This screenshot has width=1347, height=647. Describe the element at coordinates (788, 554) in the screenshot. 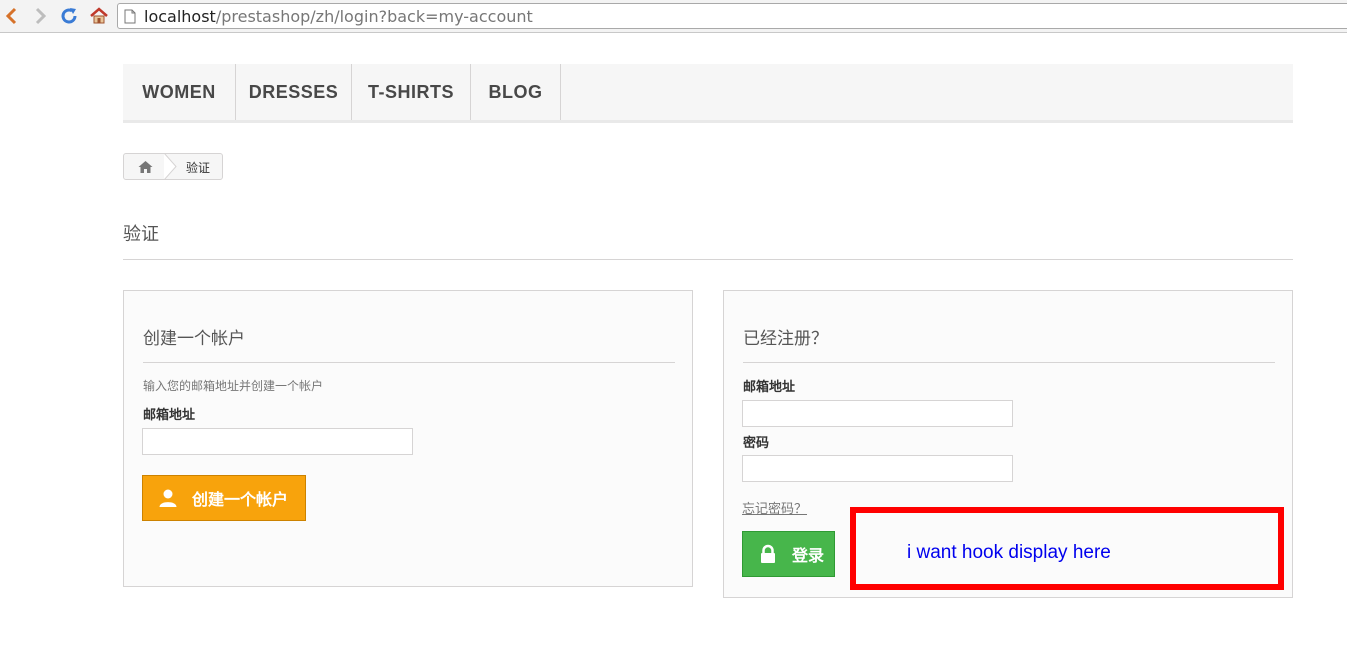

I see `login-button: 登录` at that location.